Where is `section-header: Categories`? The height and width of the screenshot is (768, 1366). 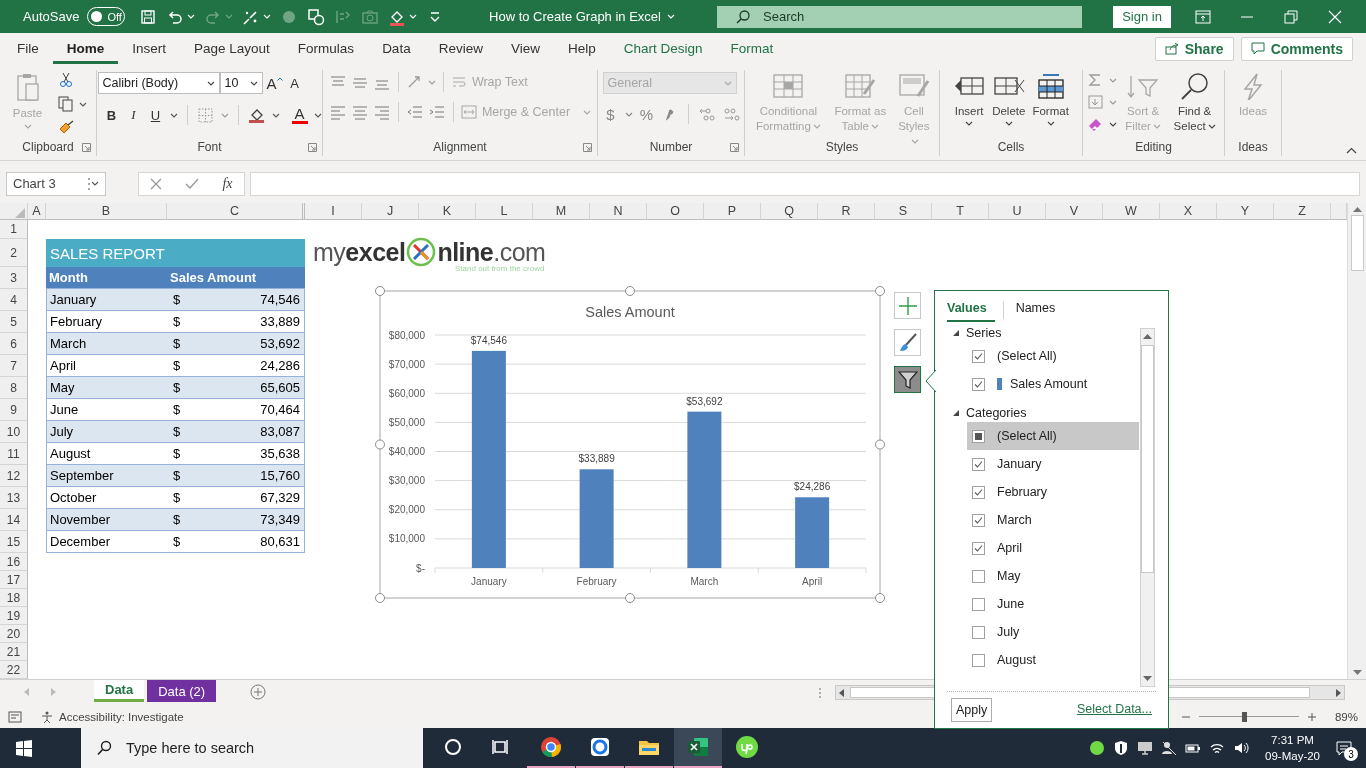 section-header: Categories is located at coordinates (1037, 413).